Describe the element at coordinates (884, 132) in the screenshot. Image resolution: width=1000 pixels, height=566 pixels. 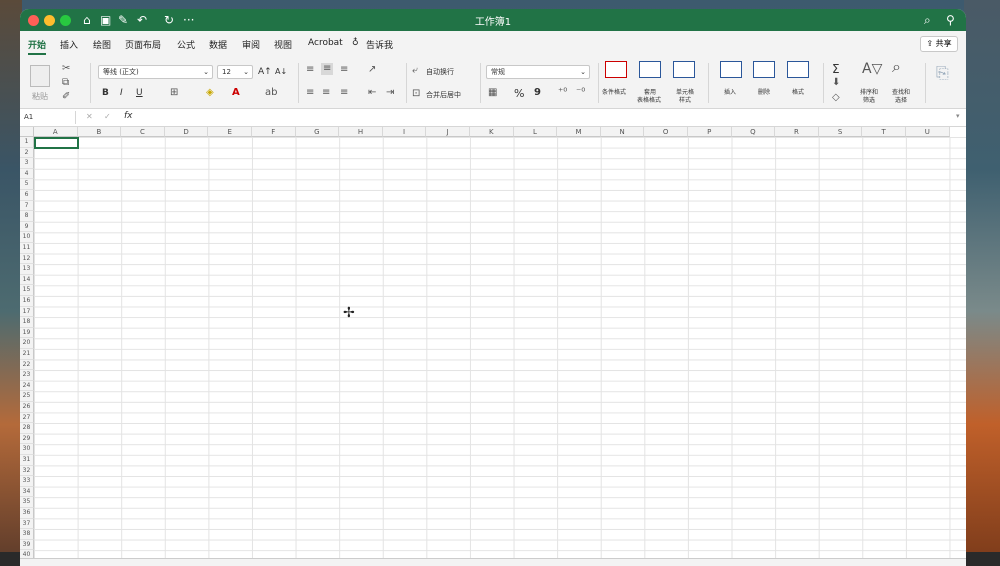
I see `column-header-t: T` at that location.